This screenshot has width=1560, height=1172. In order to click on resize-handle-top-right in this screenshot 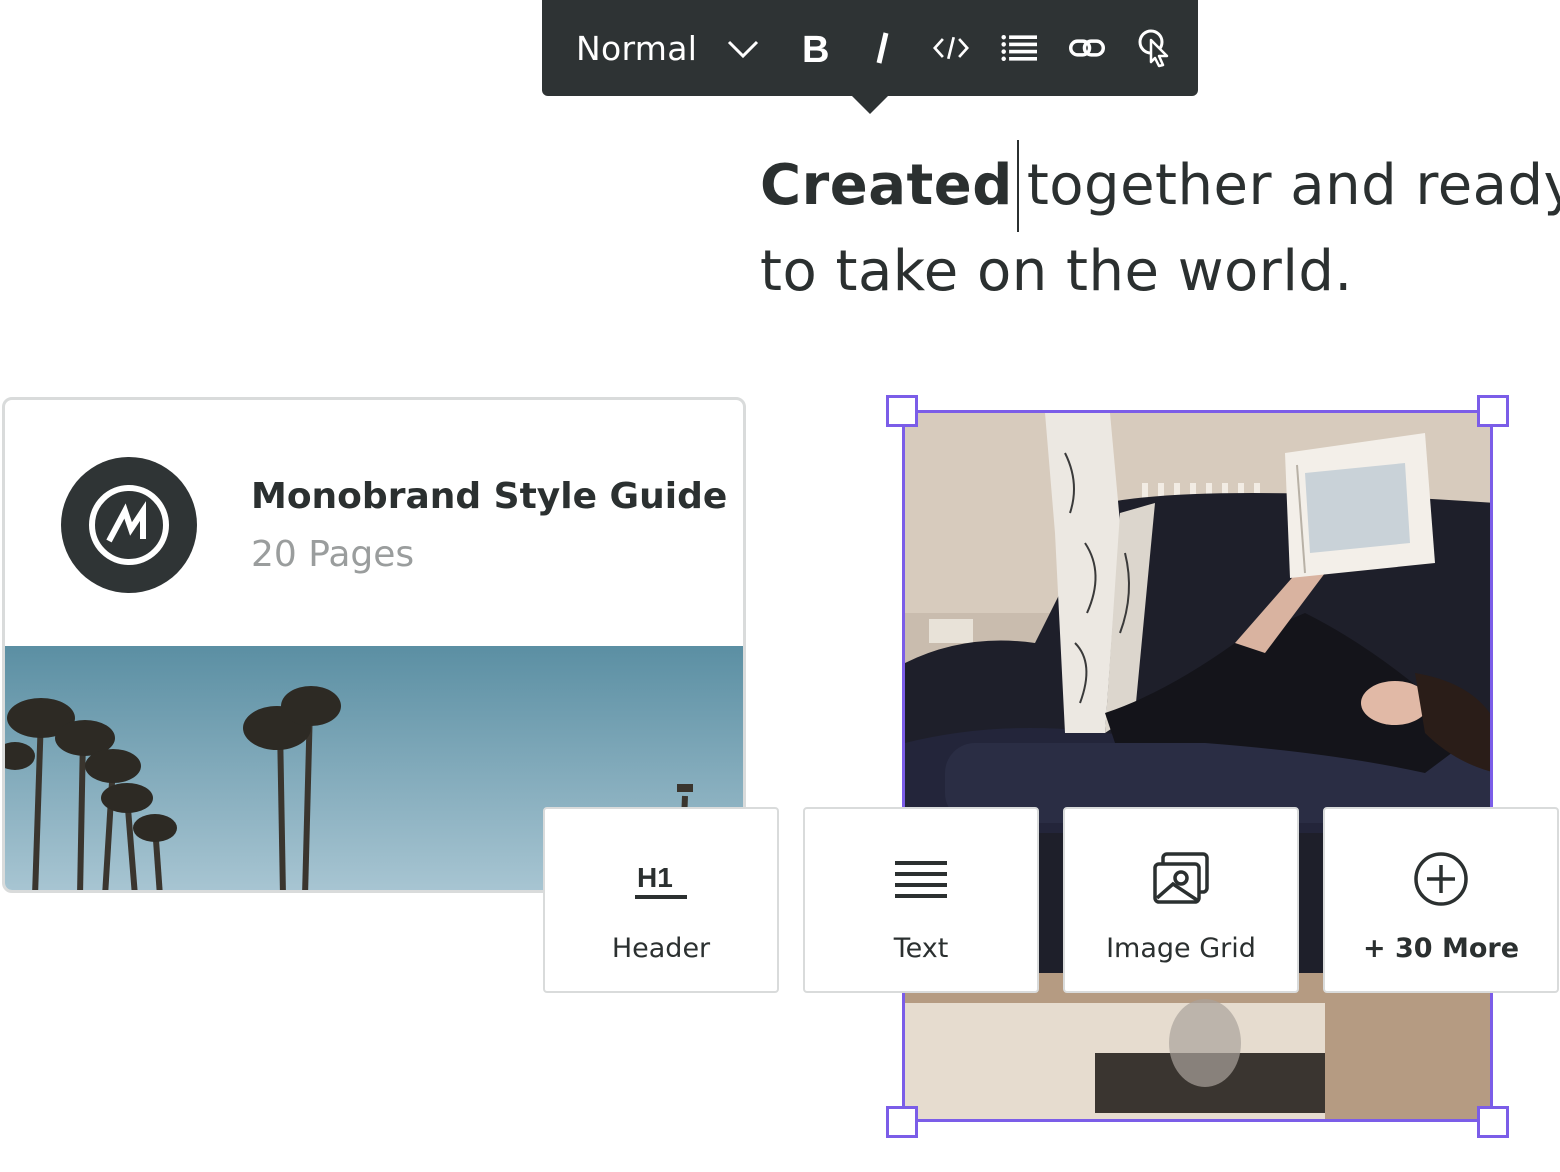, I will do `click(1493, 411)`.